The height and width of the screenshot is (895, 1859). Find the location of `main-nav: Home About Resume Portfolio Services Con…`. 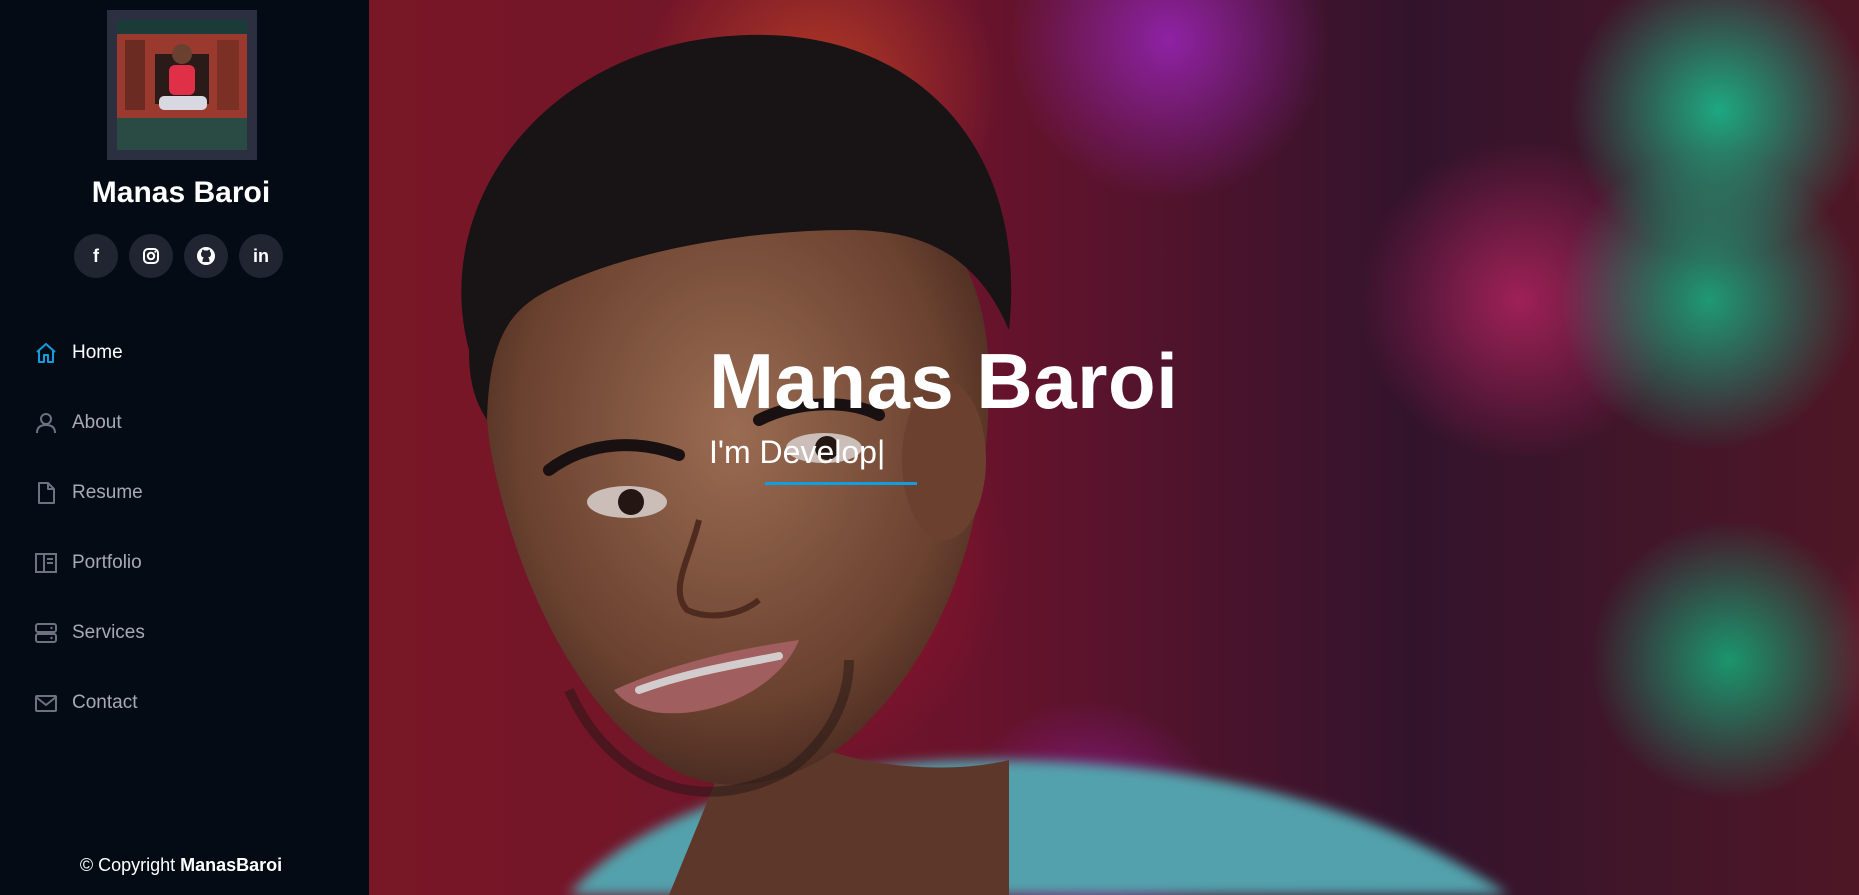

main-nav: Home About Resume Portfolio Services Con… is located at coordinates (184, 528).